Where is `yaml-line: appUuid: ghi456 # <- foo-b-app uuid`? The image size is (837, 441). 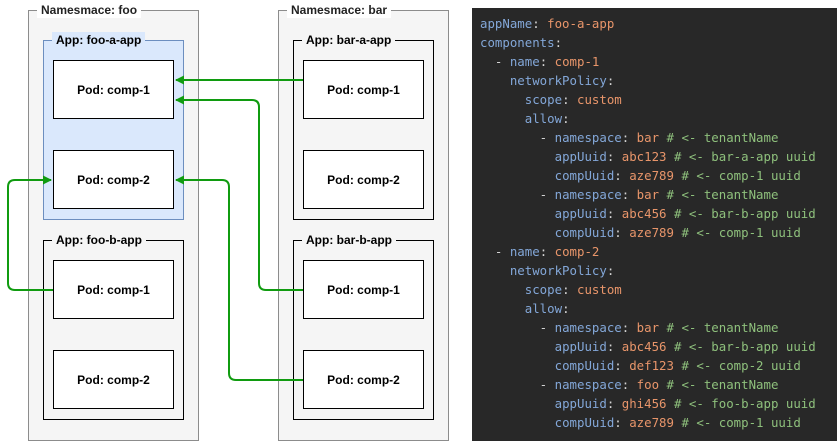
yaml-line: appUuid: ghi456 # <- foo-b-app uuid is located at coordinates (658, 403).